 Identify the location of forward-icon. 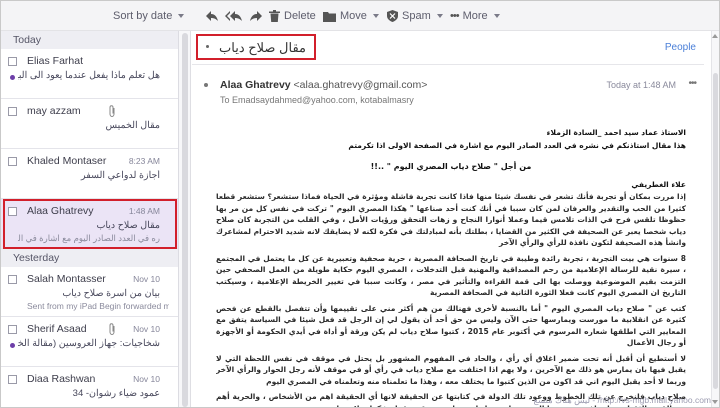
(256, 16).